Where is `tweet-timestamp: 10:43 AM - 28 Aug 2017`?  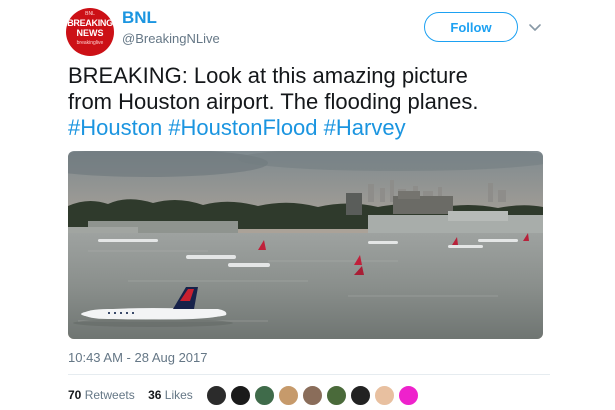
tweet-timestamp: 10:43 AM - 28 Aug 2017 is located at coordinates (138, 357).